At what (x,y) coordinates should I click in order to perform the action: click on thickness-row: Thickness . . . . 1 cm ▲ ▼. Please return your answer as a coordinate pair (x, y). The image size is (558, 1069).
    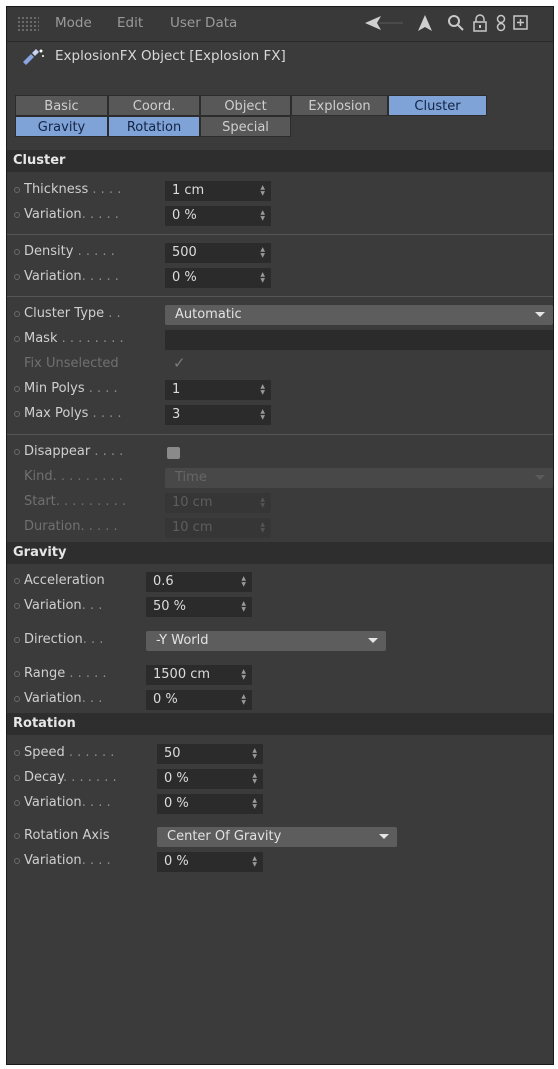
    Looking at the image, I should click on (280, 191).